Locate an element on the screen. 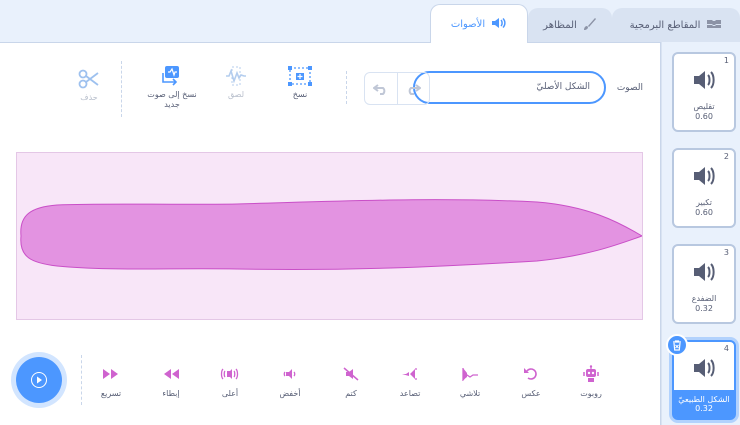  effect-fade-out-label: تلاشي is located at coordinates (470, 393).